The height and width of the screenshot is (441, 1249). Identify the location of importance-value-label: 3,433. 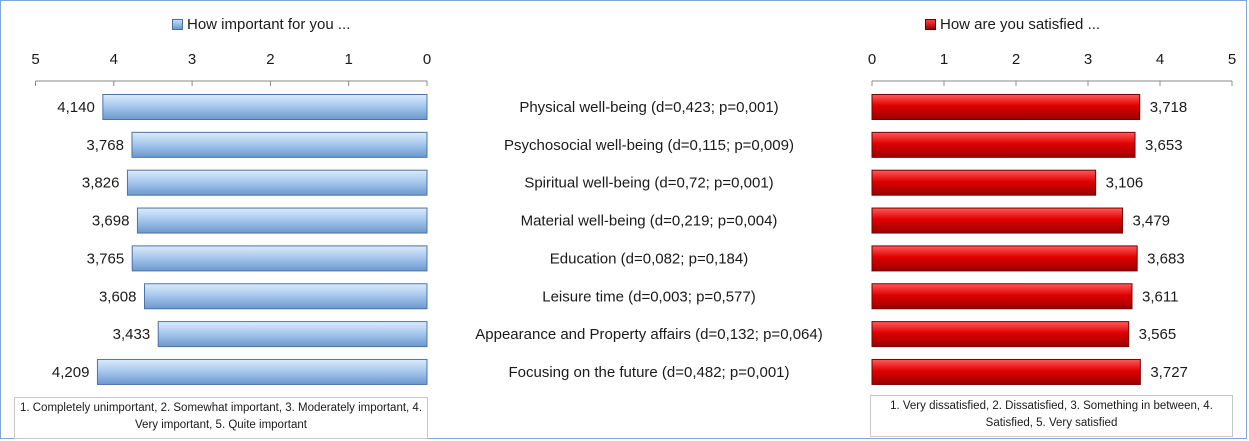
(132, 334).